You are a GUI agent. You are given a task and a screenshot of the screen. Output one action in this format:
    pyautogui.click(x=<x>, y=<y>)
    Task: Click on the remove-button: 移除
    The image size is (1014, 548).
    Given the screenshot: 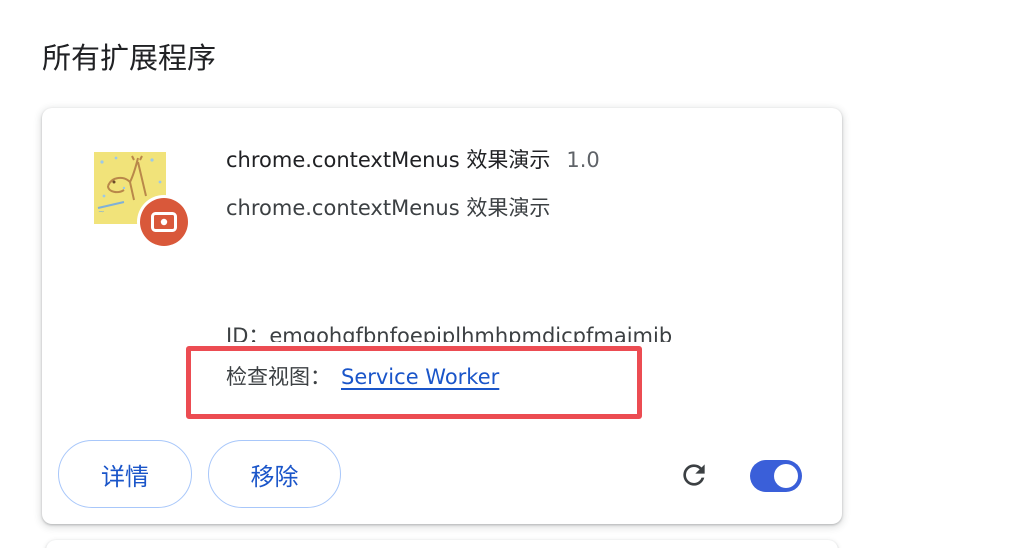 What is the action you would take?
    pyautogui.click(x=274, y=474)
    